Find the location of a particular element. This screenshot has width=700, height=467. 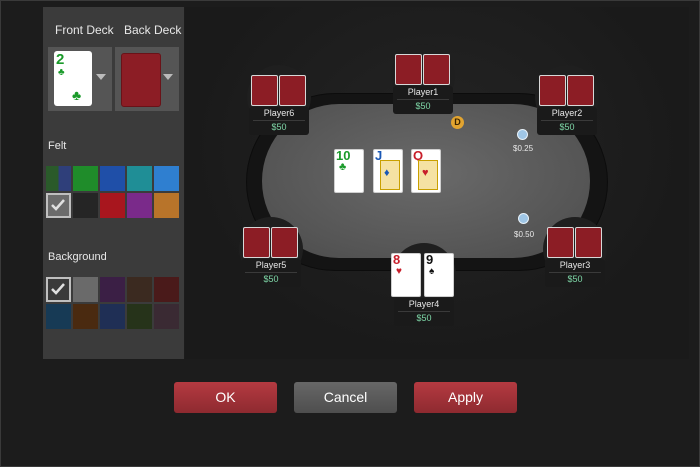

dealer-button-icon: D is located at coordinates (457, 122).